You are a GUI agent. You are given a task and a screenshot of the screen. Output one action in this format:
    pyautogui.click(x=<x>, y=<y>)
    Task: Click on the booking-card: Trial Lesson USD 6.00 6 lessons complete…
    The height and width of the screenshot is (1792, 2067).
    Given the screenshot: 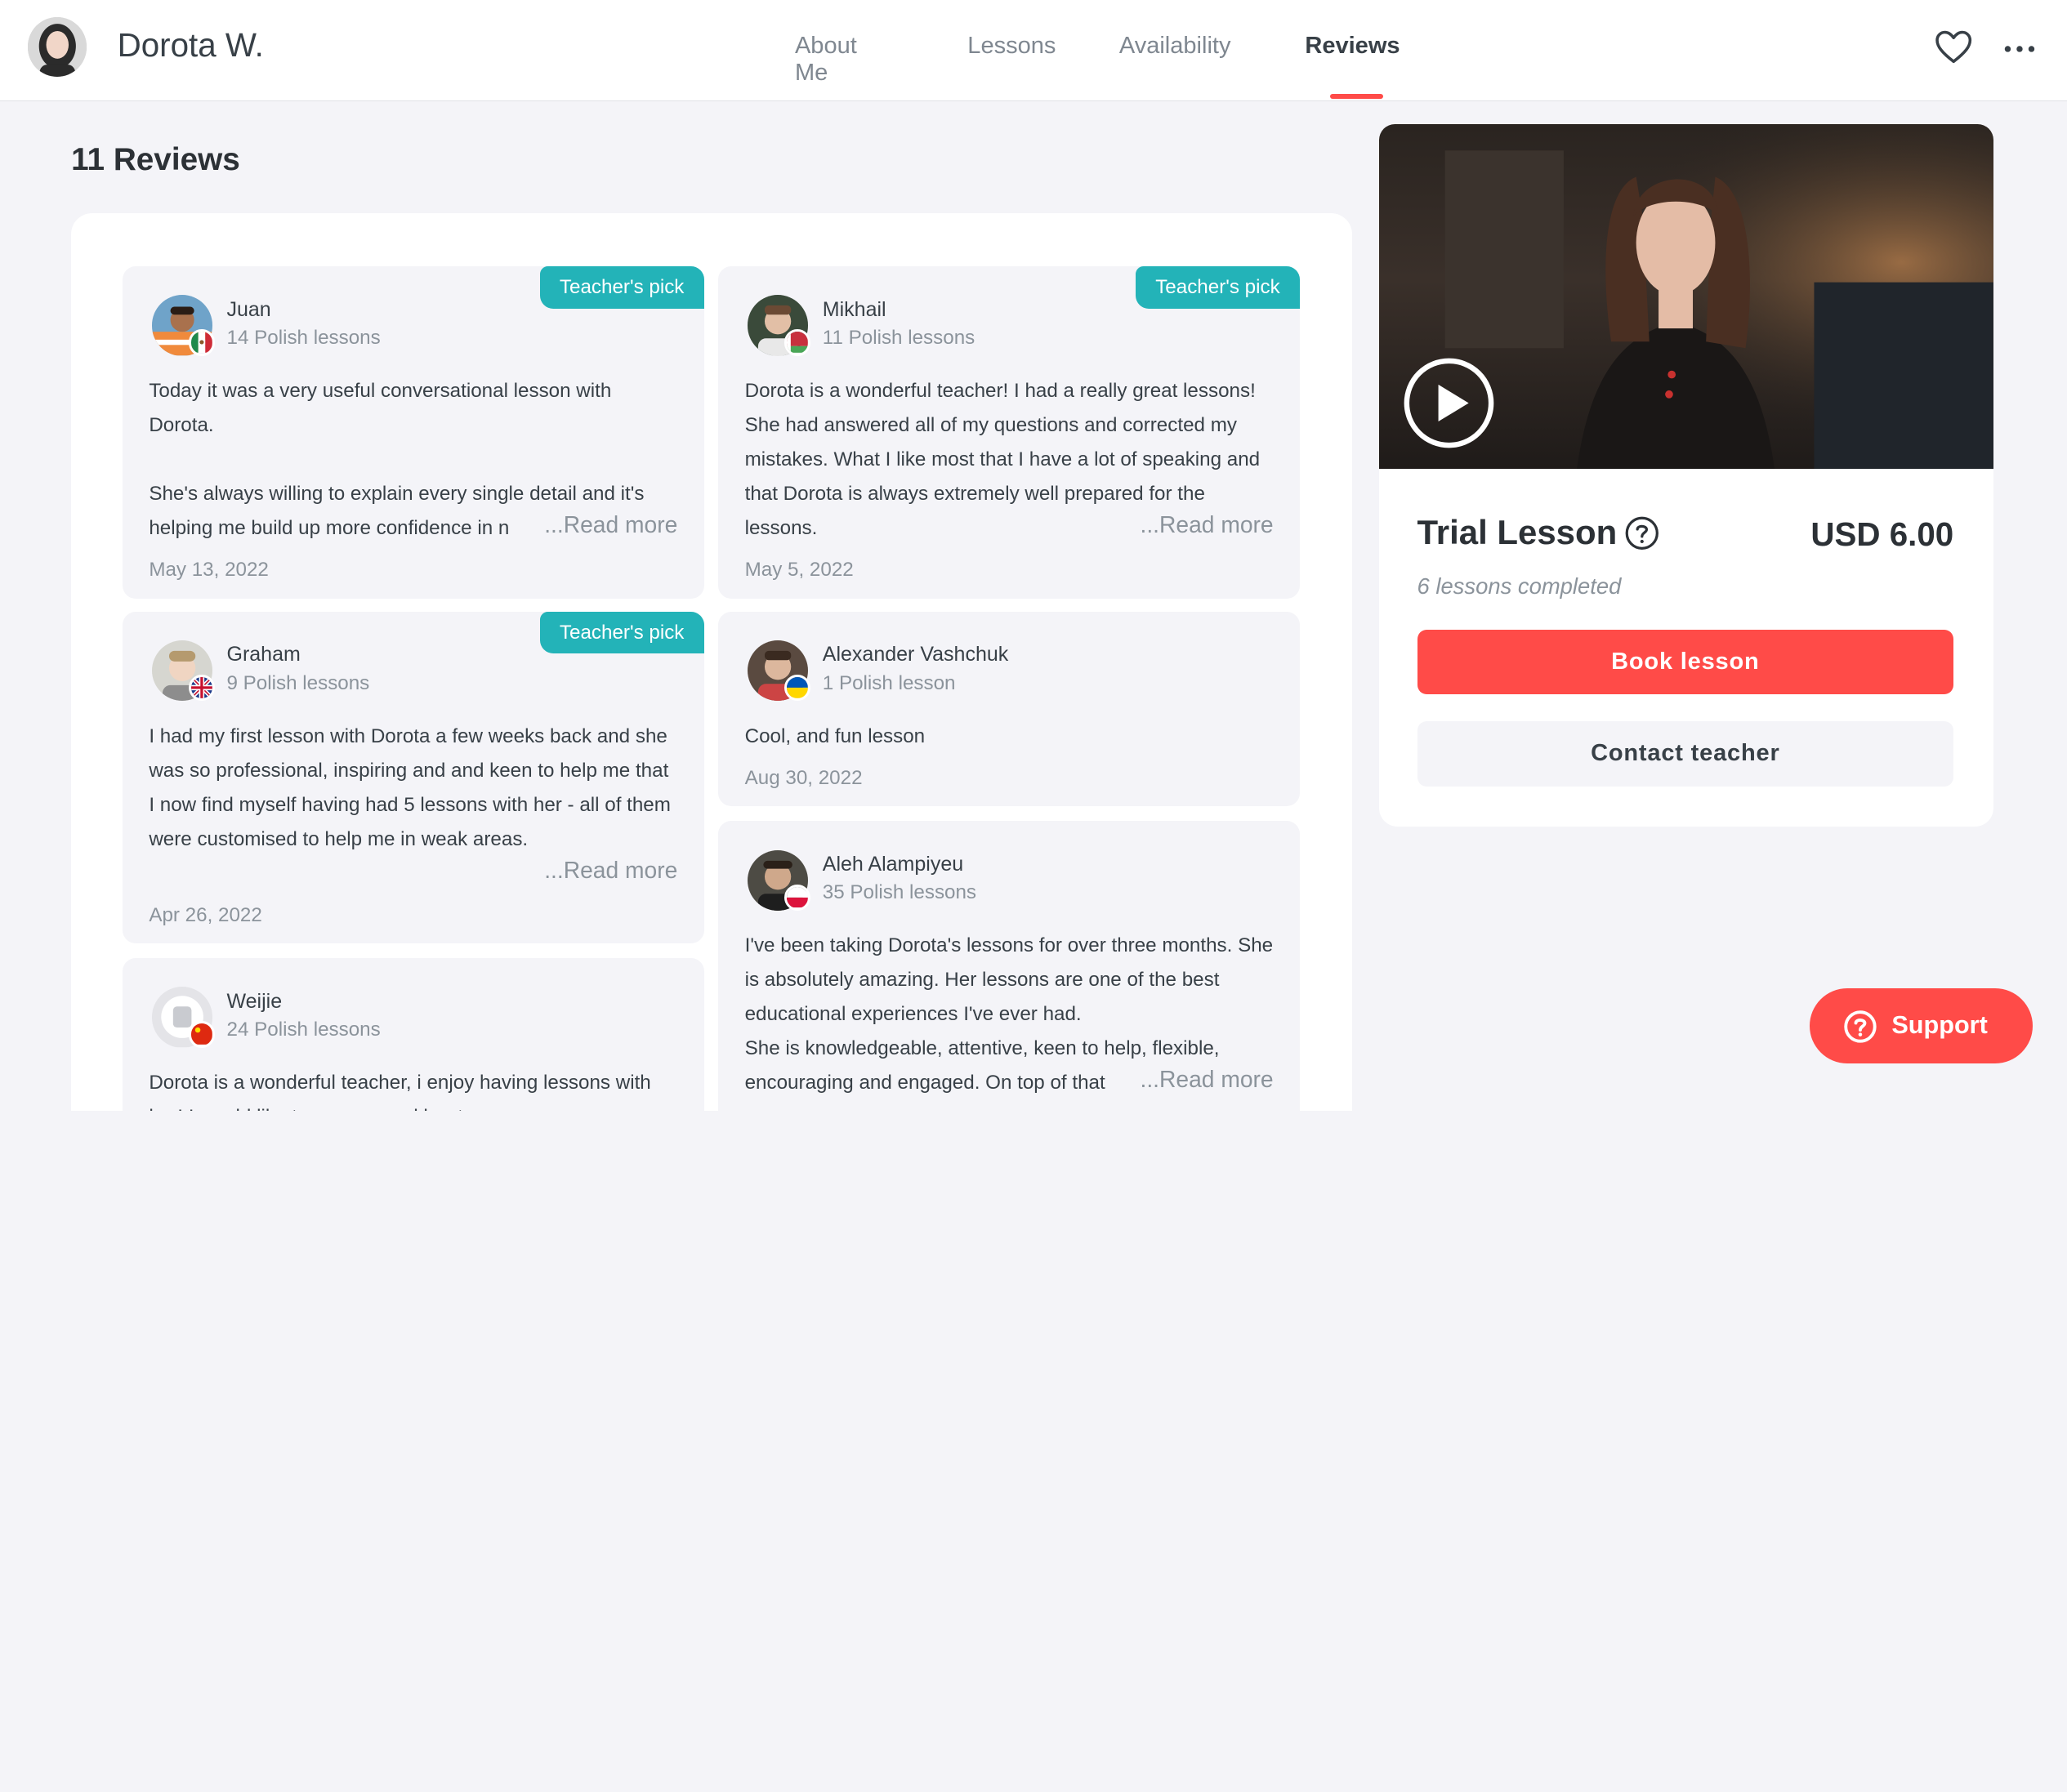 What is the action you would take?
    pyautogui.click(x=1685, y=648)
    